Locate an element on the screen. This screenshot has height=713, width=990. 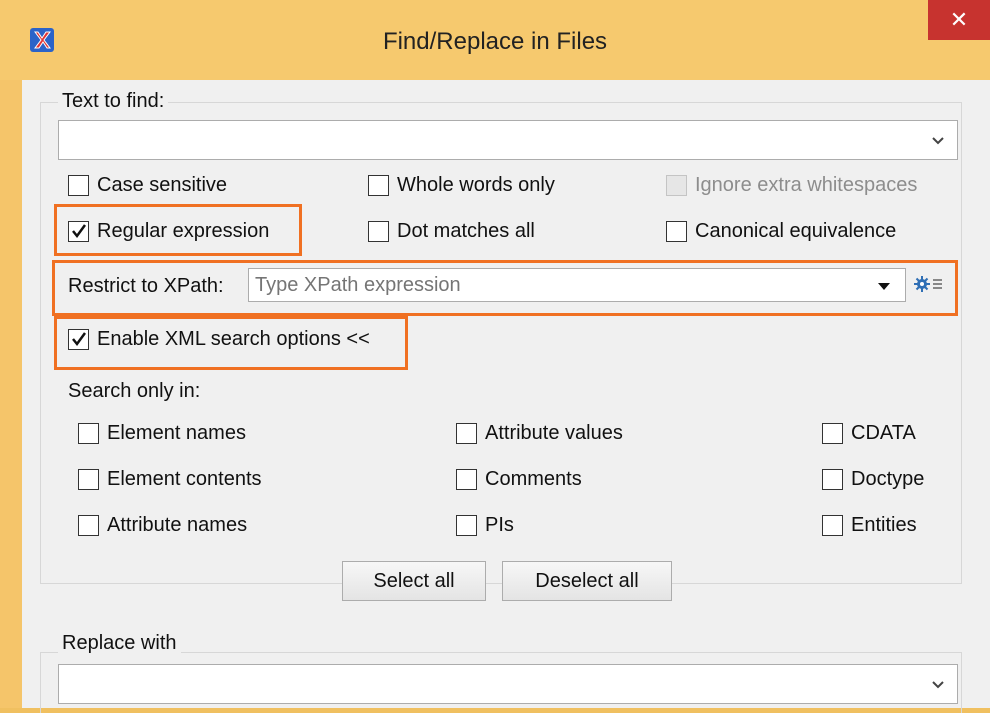
replace-input is located at coordinates (508, 684).